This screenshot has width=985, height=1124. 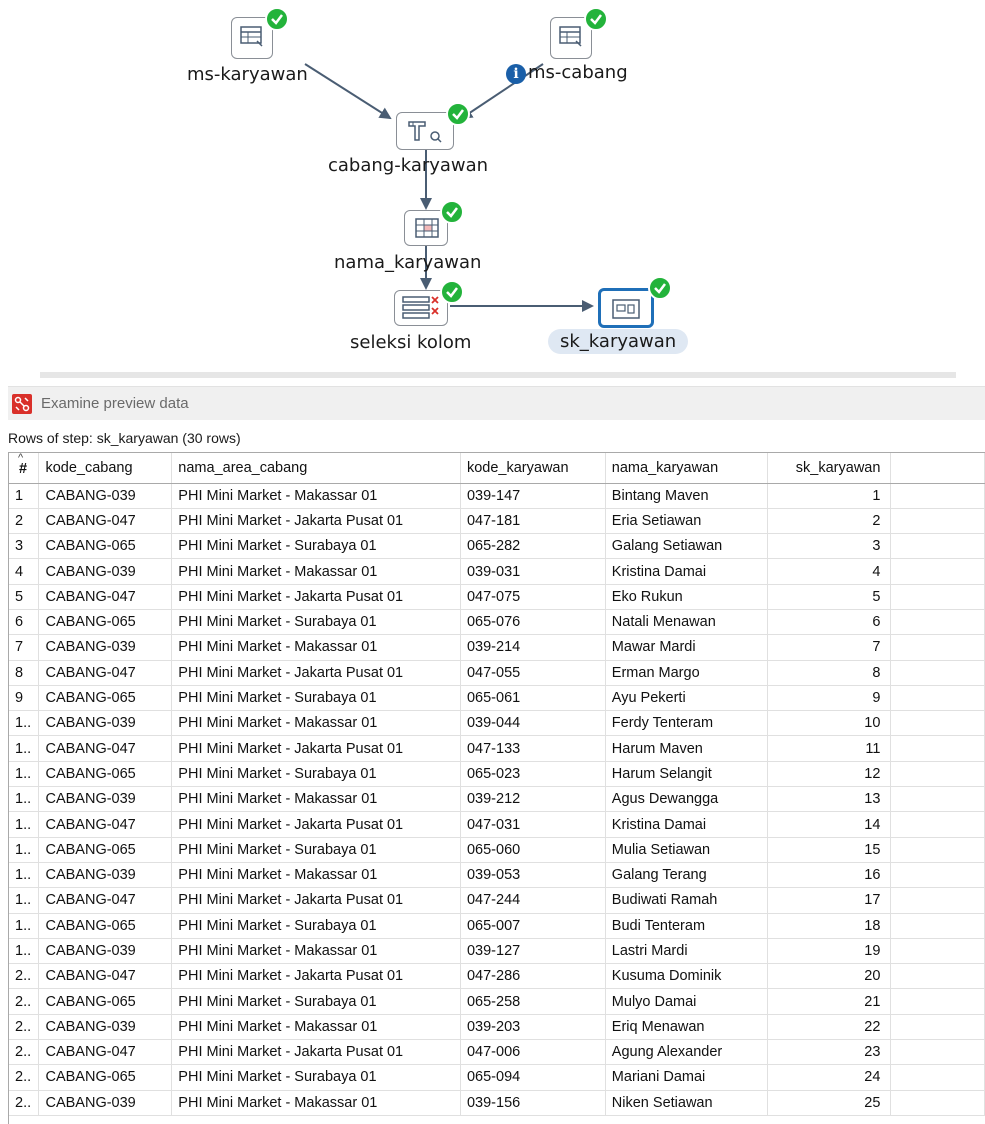 What do you see at coordinates (829, 622) in the screenshot?
I see `sk-karyawan-cell: 6` at bounding box center [829, 622].